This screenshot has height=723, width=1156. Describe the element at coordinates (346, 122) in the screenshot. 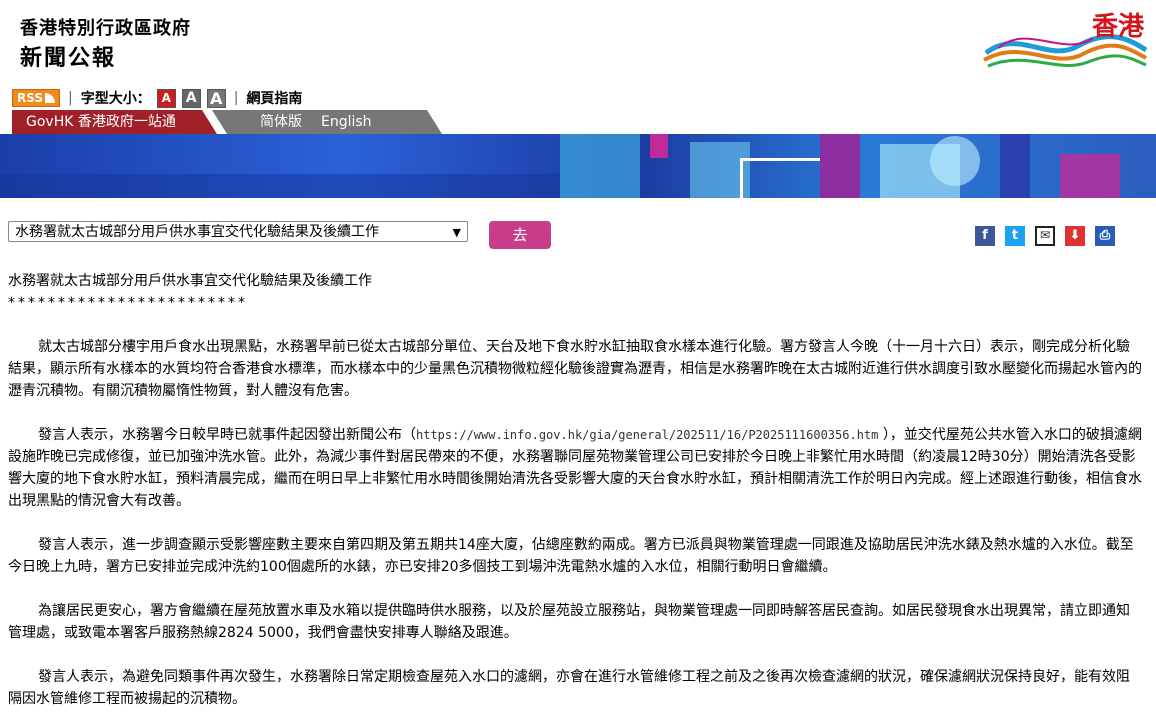

I see `english-link: English` at that location.